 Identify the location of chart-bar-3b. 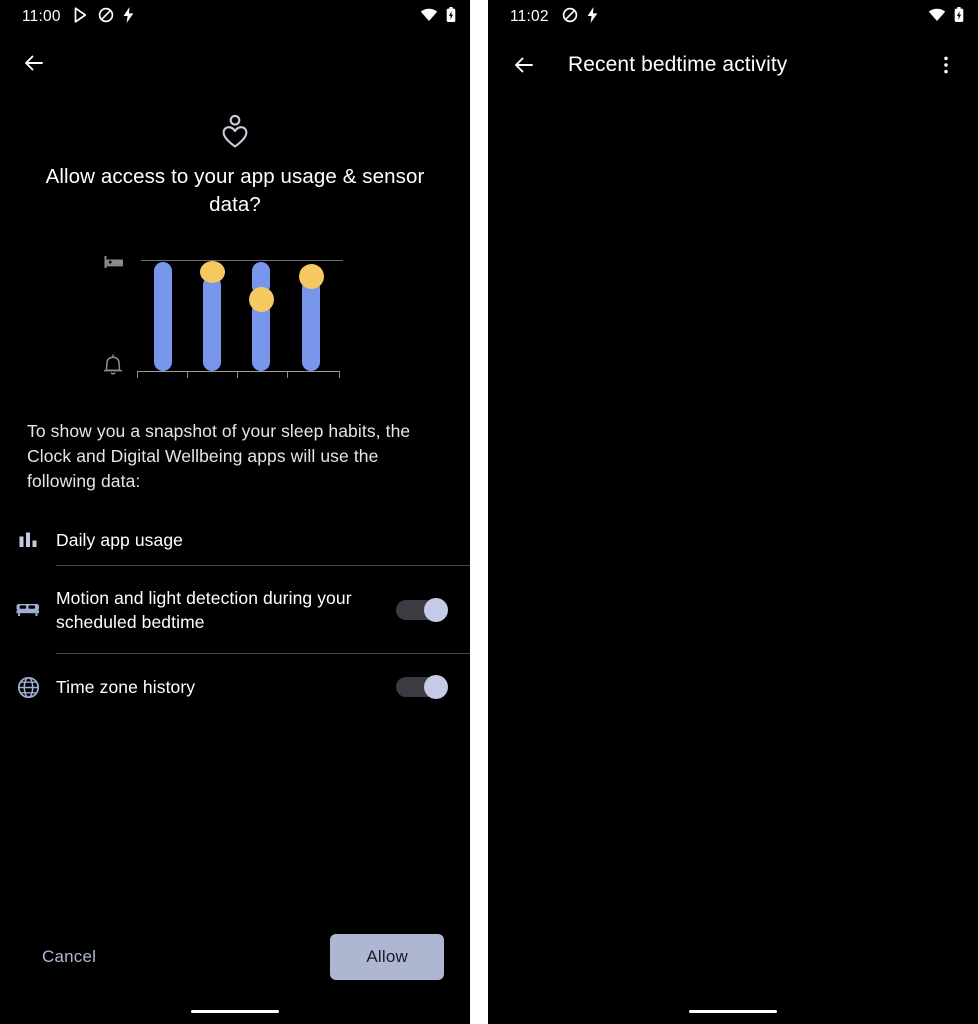
(261, 336).